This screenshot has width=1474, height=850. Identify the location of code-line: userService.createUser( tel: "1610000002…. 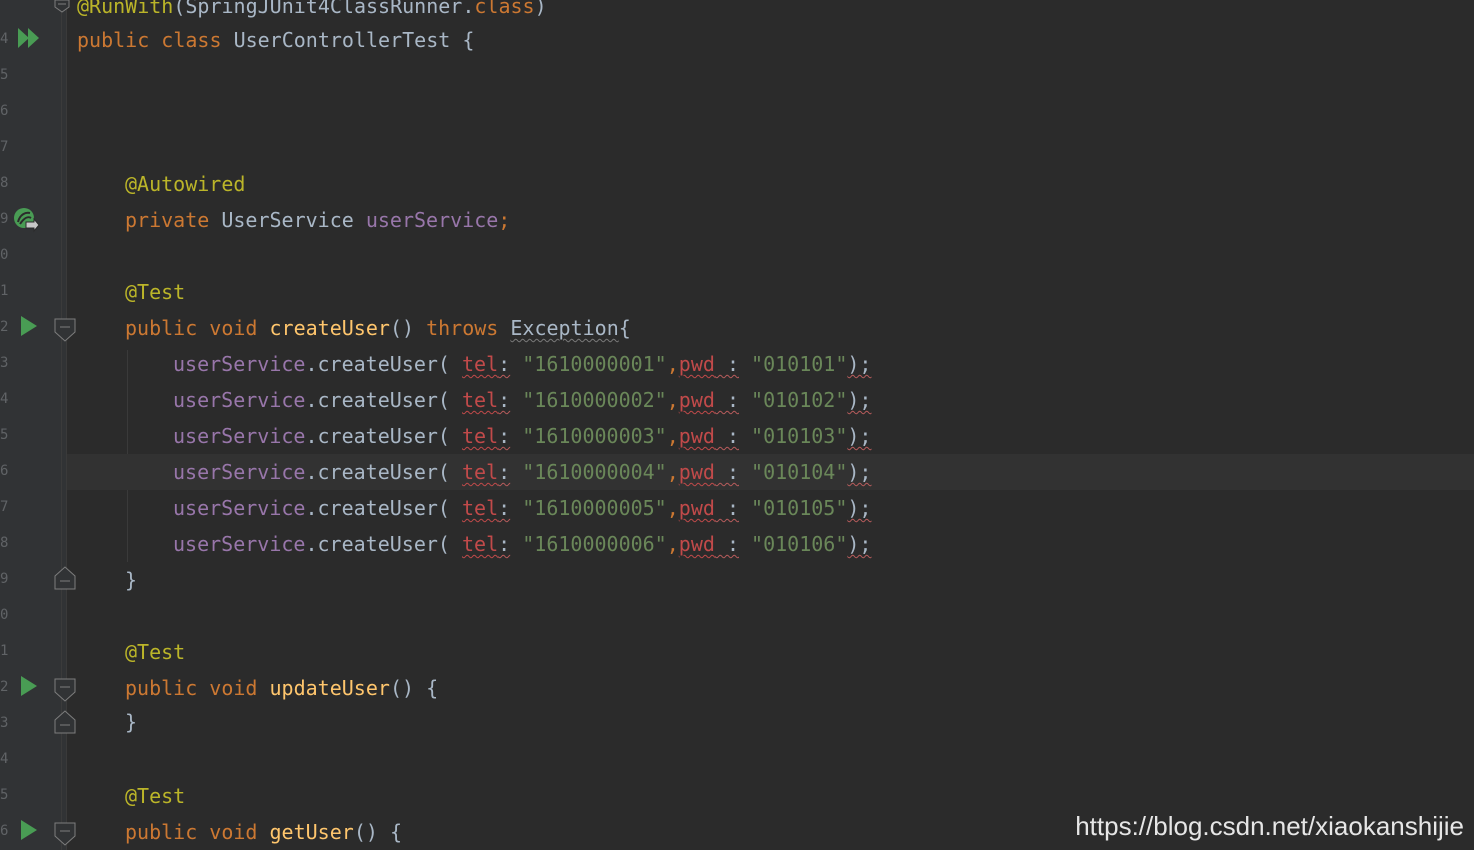
(522, 400).